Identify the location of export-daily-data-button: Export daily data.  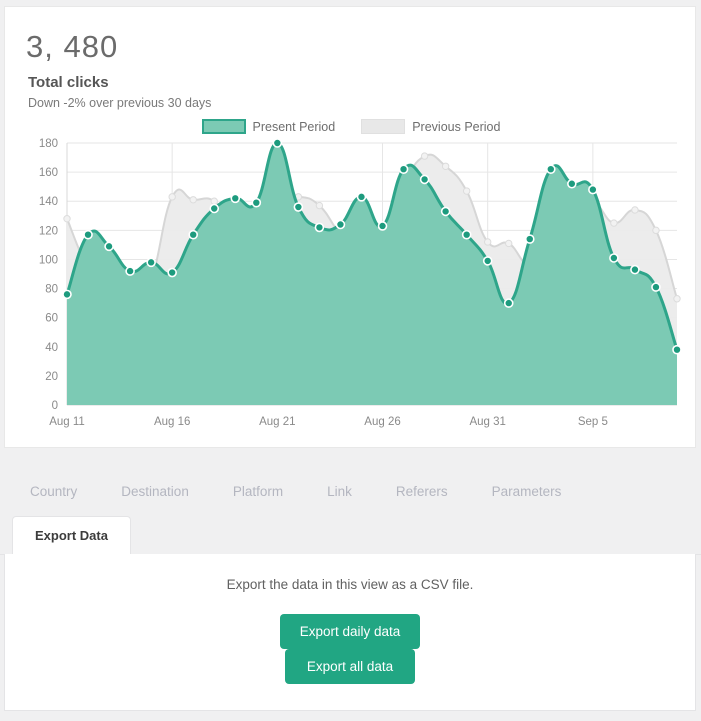
(350, 631).